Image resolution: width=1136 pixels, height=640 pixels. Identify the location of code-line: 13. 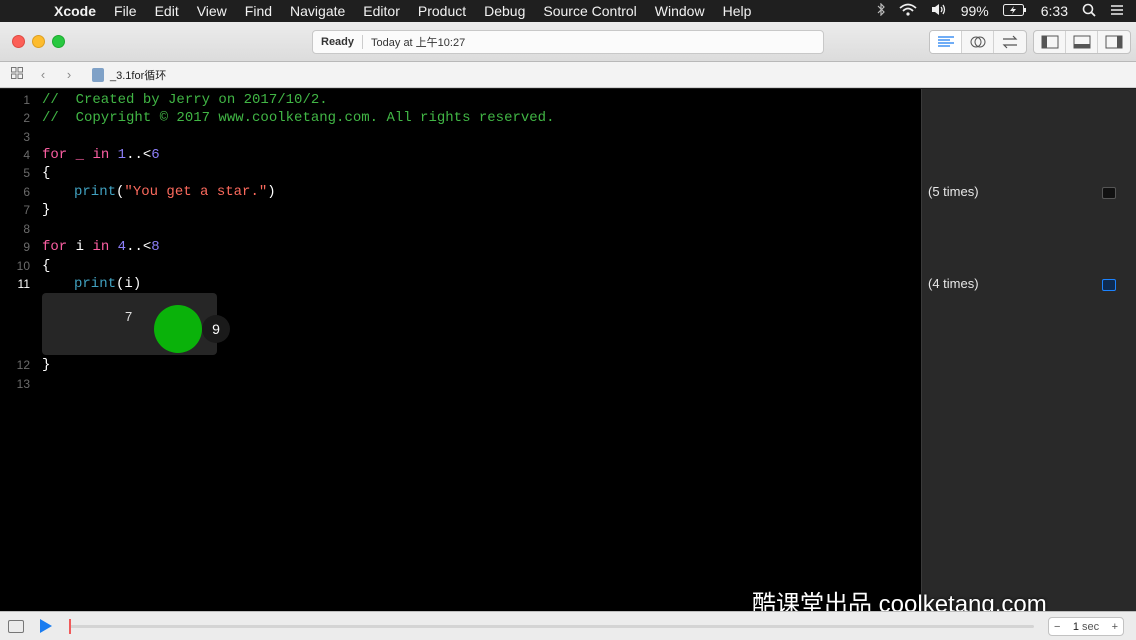
(460, 384).